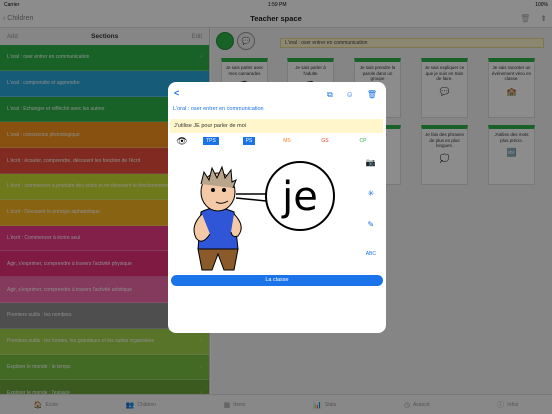 This screenshot has width=552, height=414. What do you see at coordinates (276, 126) in the screenshot?
I see `modal-item-title: J'utilise JE pour parler de moi` at bounding box center [276, 126].